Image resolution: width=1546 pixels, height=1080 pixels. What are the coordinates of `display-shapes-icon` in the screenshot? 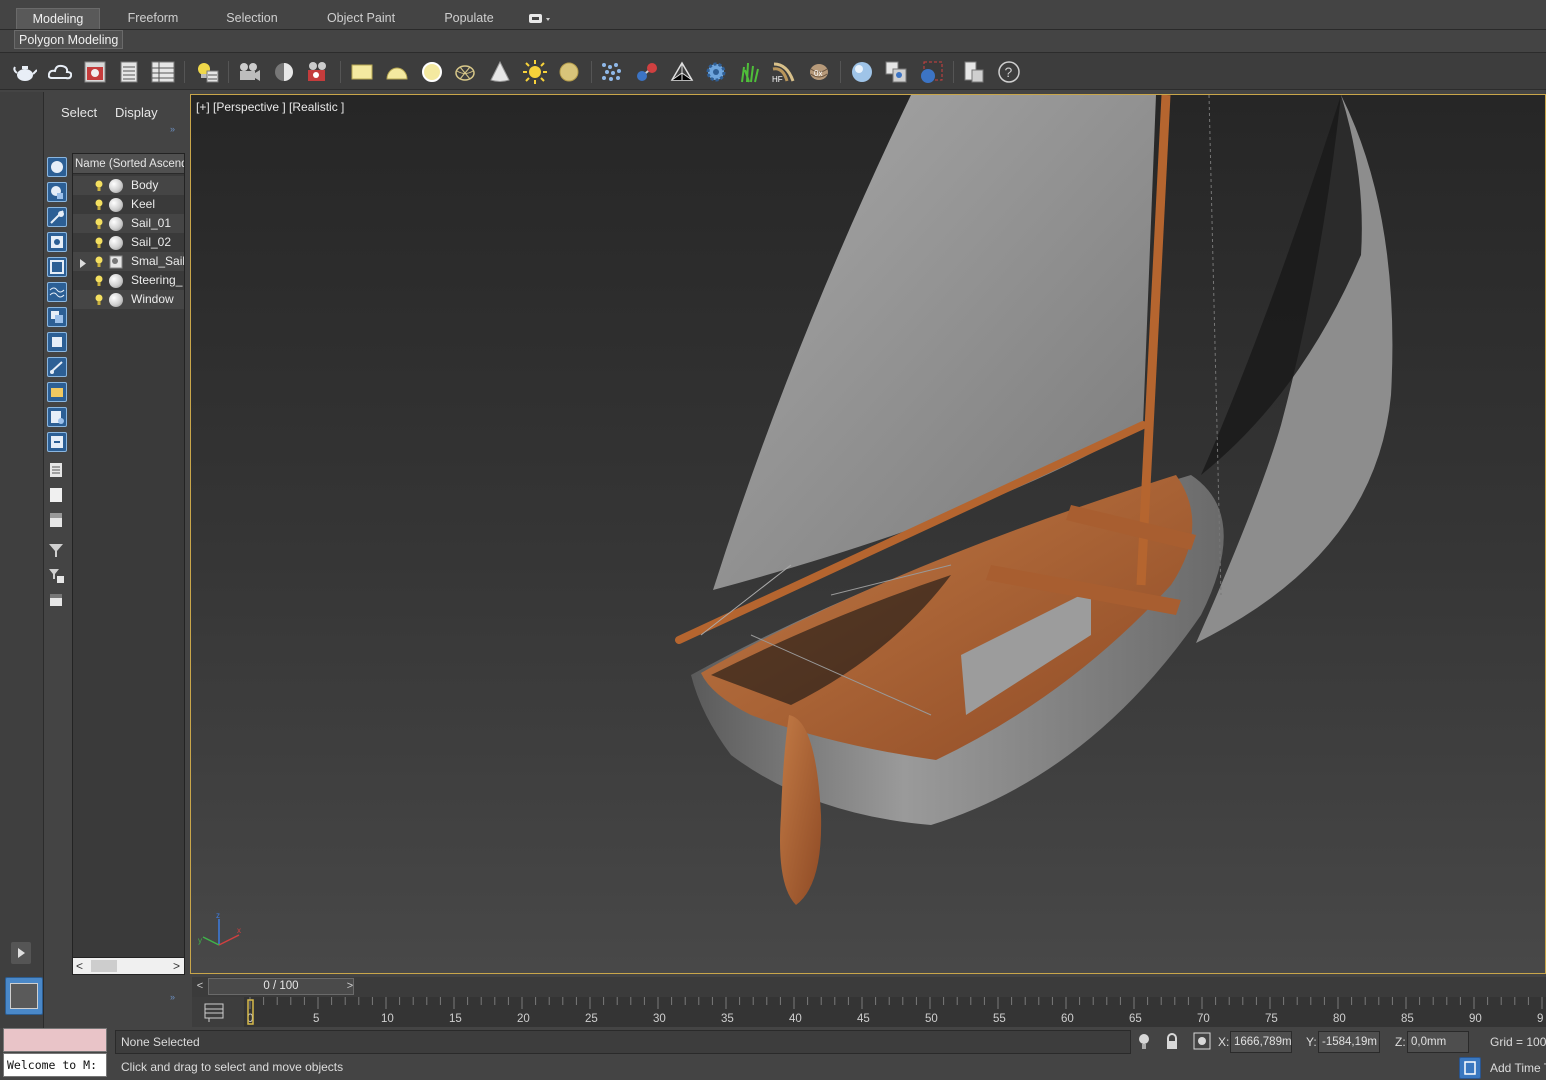 It's located at (57, 217).